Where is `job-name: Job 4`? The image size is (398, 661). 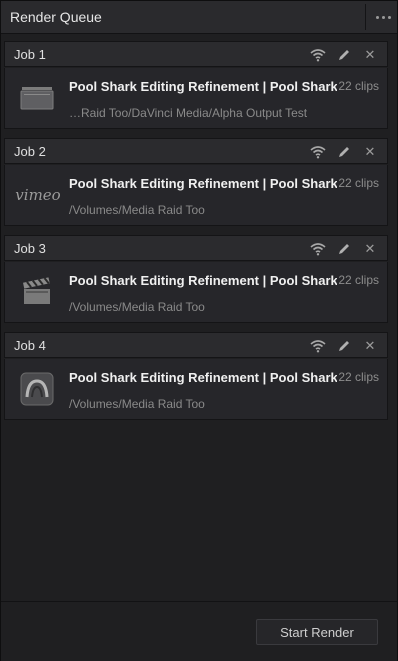
job-name: Job 4 is located at coordinates (30, 345).